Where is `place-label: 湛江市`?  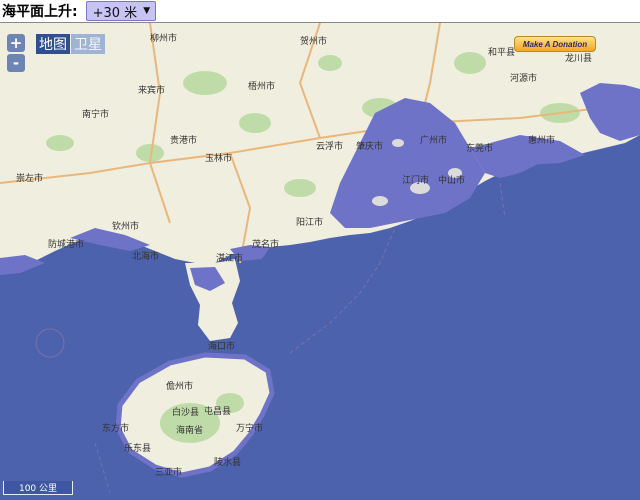
place-label: 湛江市 is located at coordinates (230, 259).